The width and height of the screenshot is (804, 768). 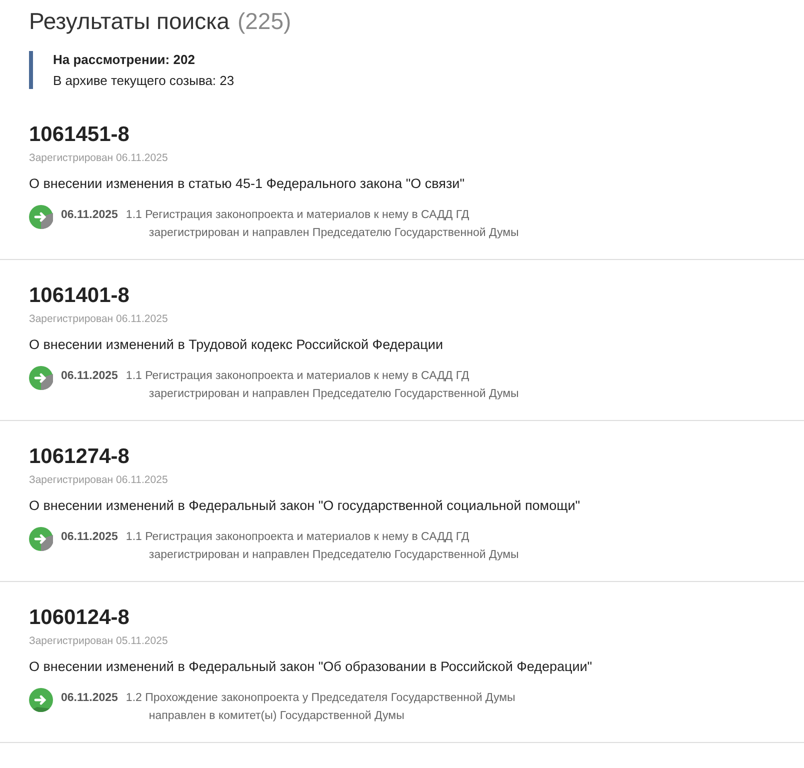 What do you see at coordinates (236, 344) in the screenshot?
I see `bill-title: О внесении изменений в Трудовой кодекс Российской Федерации` at bounding box center [236, 344].